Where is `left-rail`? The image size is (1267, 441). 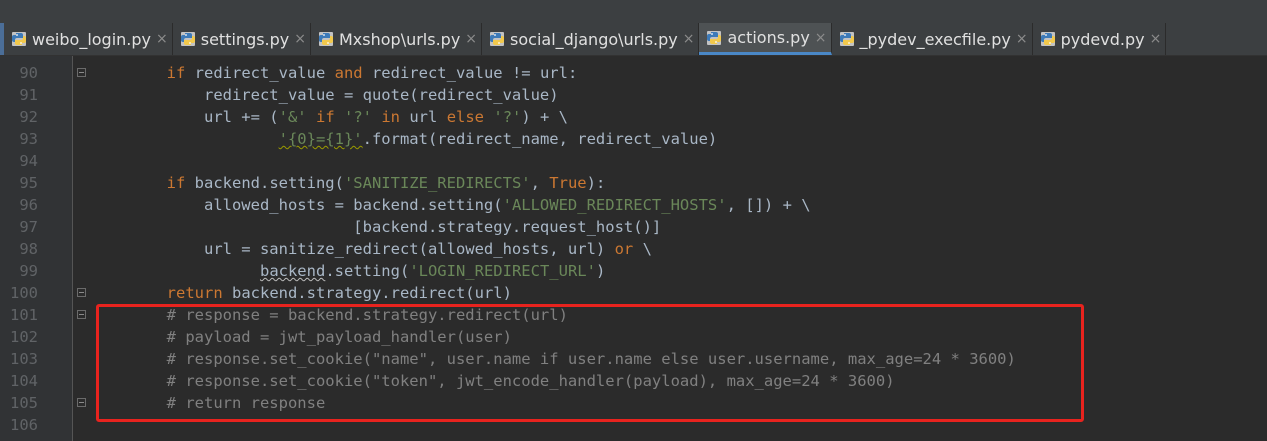 left-rail is located at coordinates (2, 39).